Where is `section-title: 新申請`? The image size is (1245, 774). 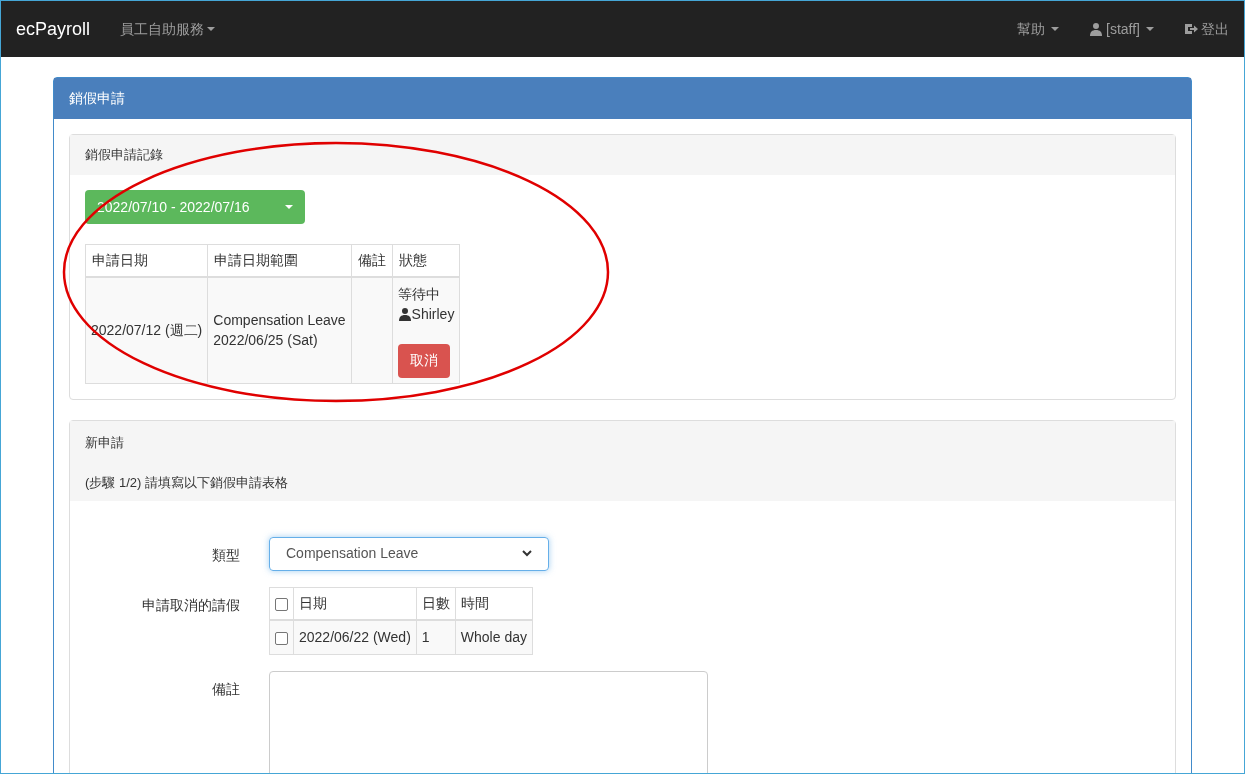 section-title: 新申請 is located at coordinates (105, 441).